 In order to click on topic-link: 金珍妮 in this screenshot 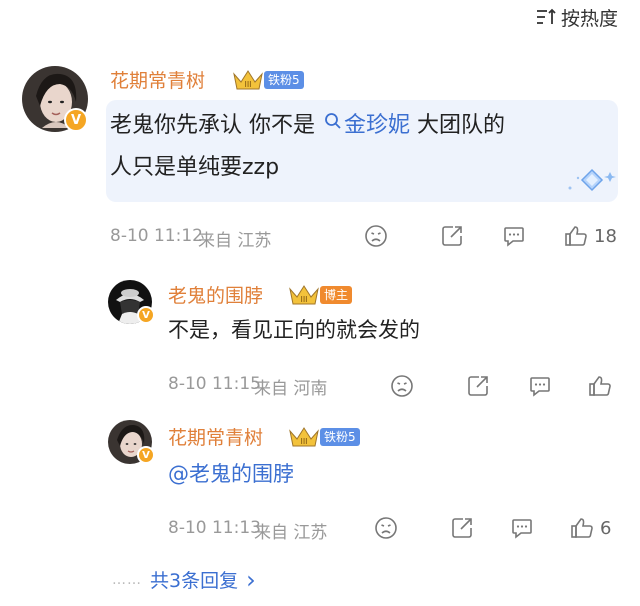, I will do `click(377, 125)`.